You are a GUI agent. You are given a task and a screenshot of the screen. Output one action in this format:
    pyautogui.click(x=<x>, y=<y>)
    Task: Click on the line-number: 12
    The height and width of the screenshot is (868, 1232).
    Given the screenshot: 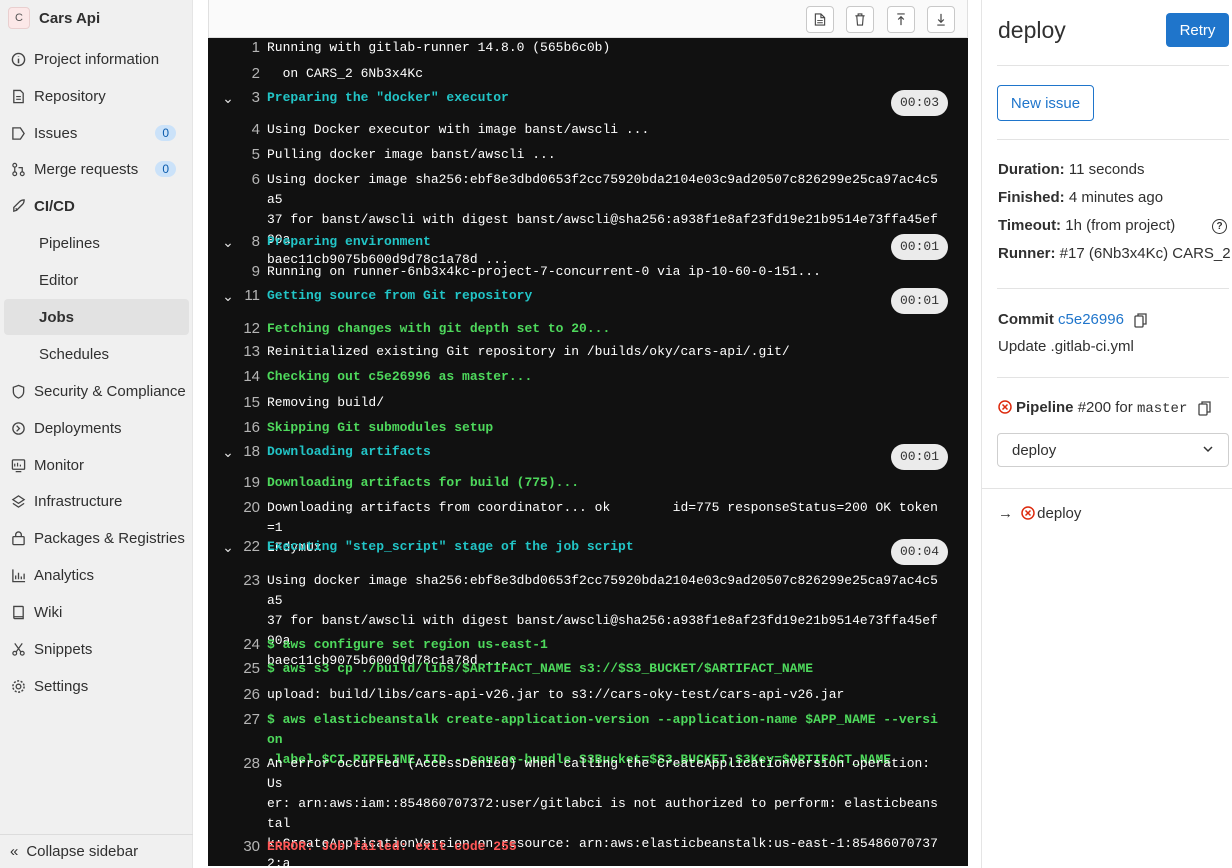 What is the action you would take?
    pyautogui.click(x=234, y=329)
    